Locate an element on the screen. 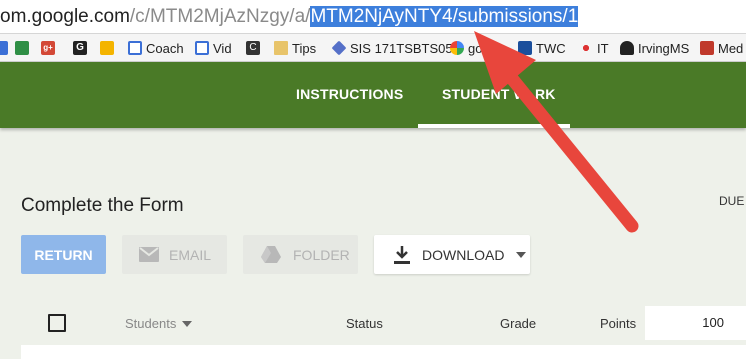 This screenshot has height=359, width=746. arrow-head is located at coordinates (505, 62).